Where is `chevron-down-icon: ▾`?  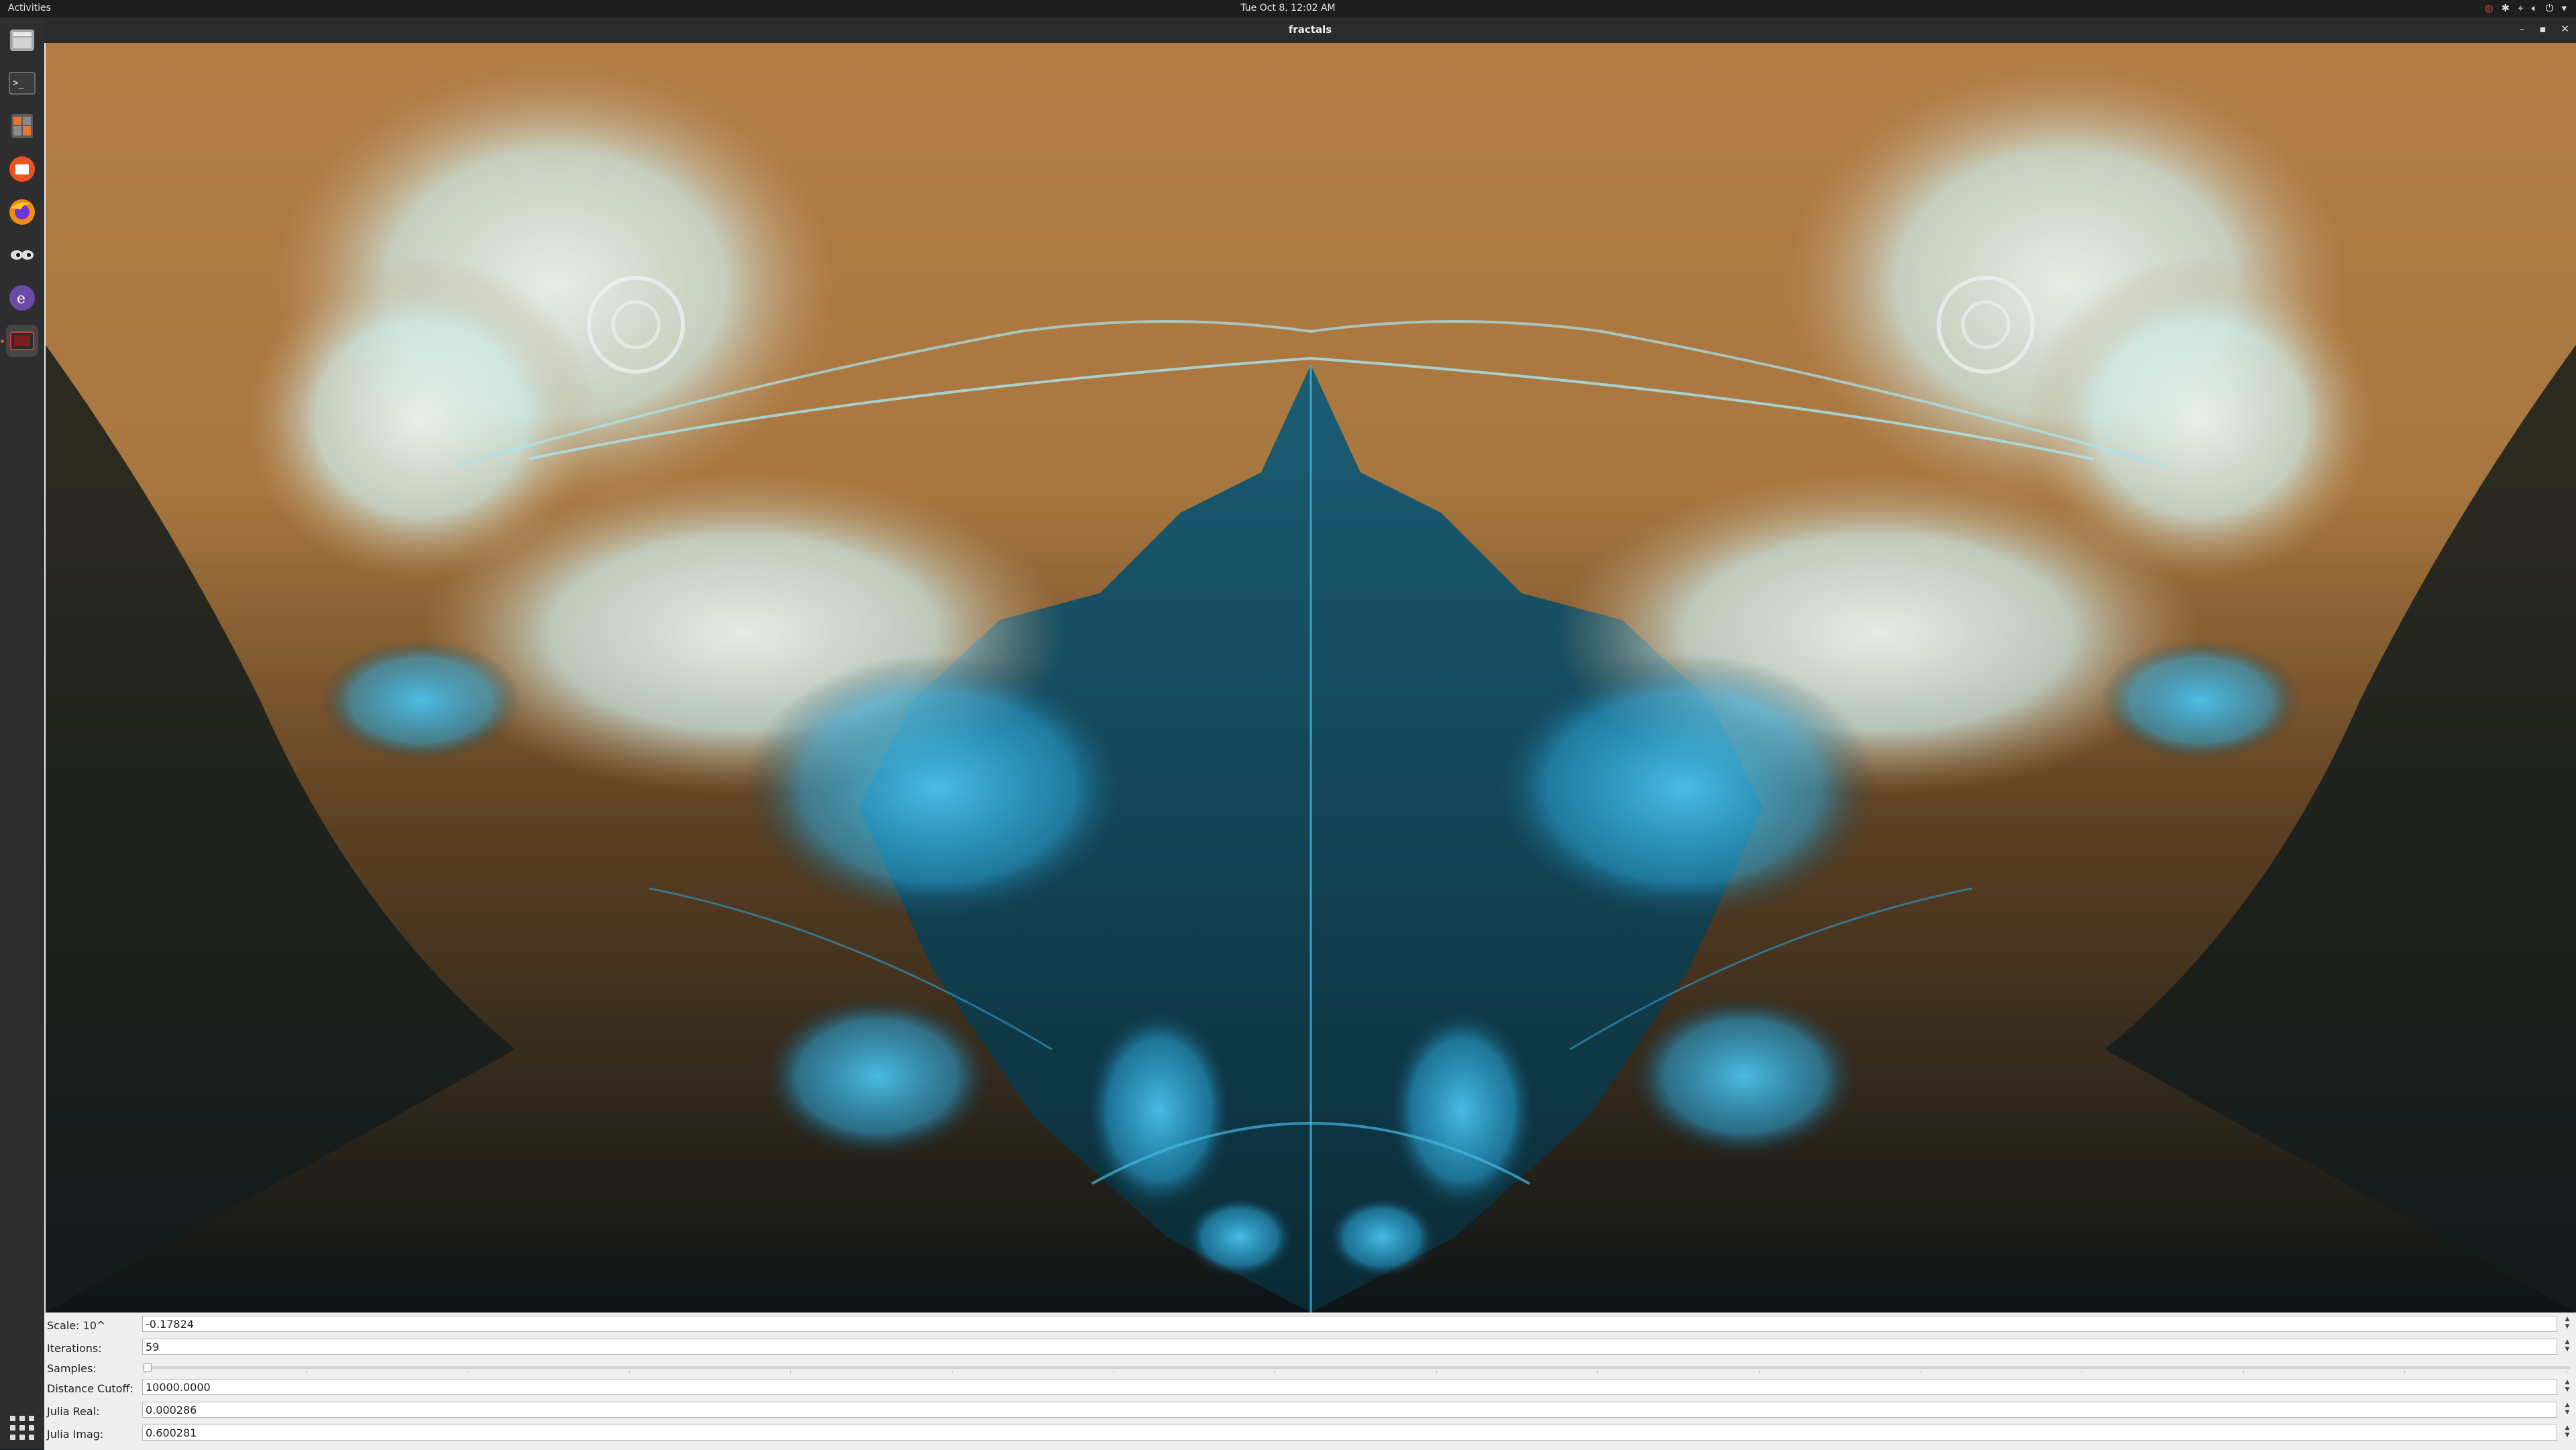 chevron-down-icon: ▾ is located at coordinates (2564, 8).